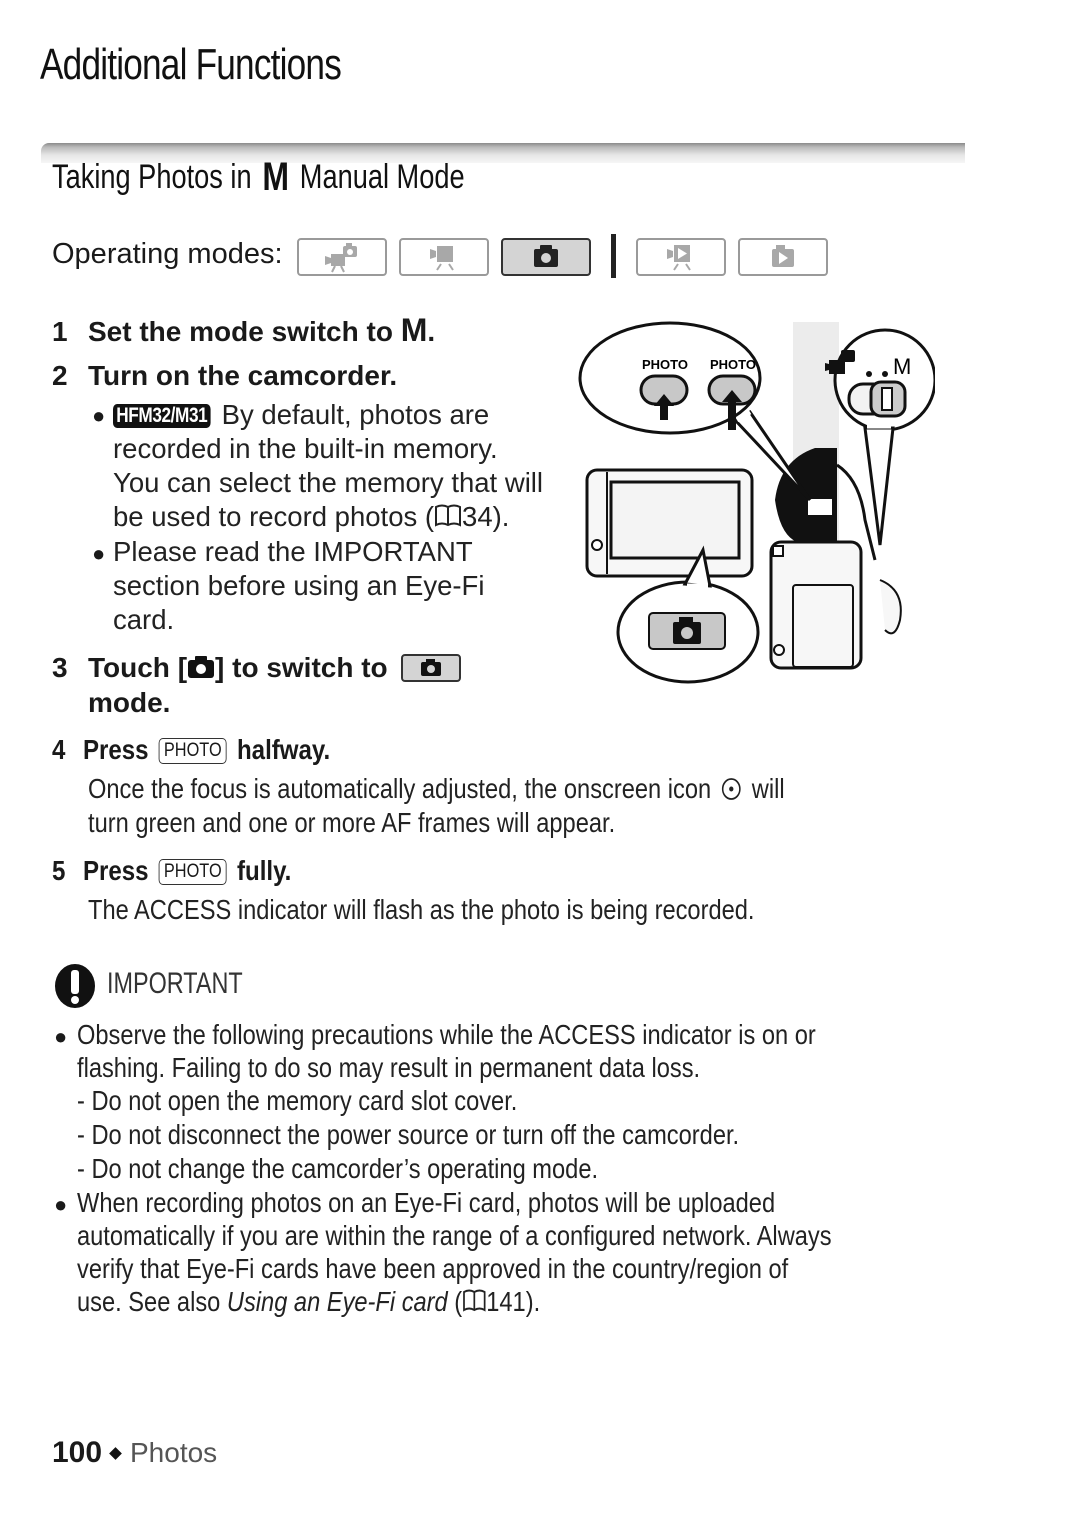 This screenshot has height=1521, width=1080. Describe the element at coordinates (299, 585) in the screenshot. I see `step2-bullet2-line2: section before using an Eye-Fi` at that location.